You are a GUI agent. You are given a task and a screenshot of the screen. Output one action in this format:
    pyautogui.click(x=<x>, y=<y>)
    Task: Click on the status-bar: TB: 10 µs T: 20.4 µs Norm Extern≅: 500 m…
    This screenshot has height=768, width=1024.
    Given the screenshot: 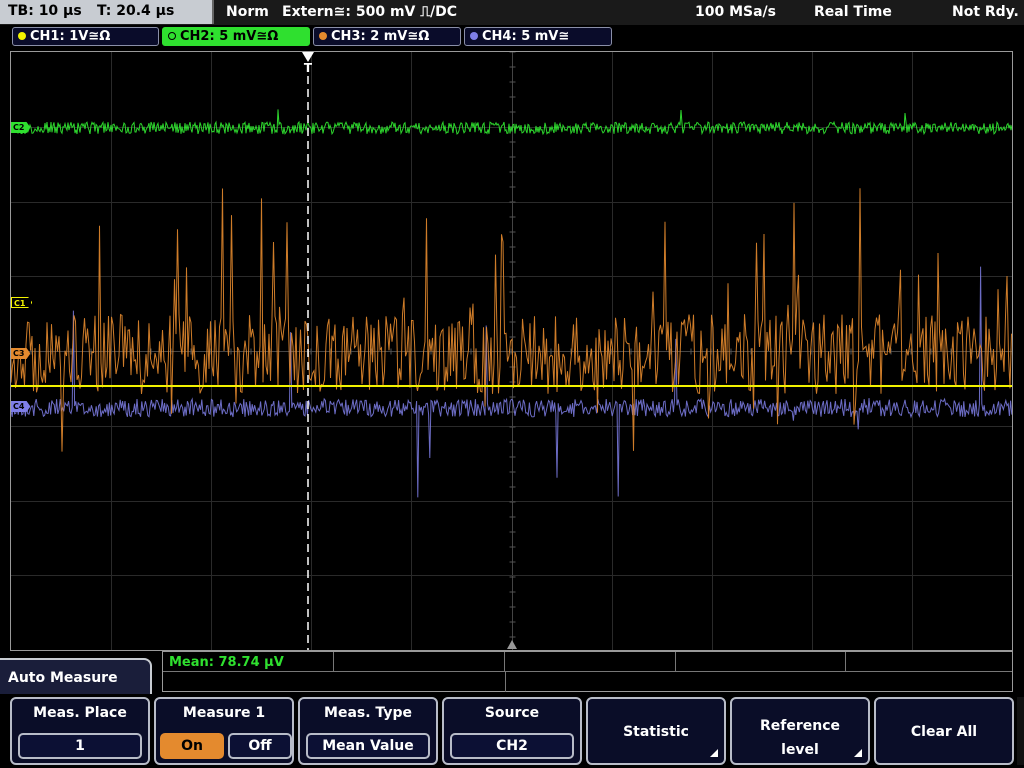 What is the action you would take?
    pyautogui.click(x=512, y=12)
    